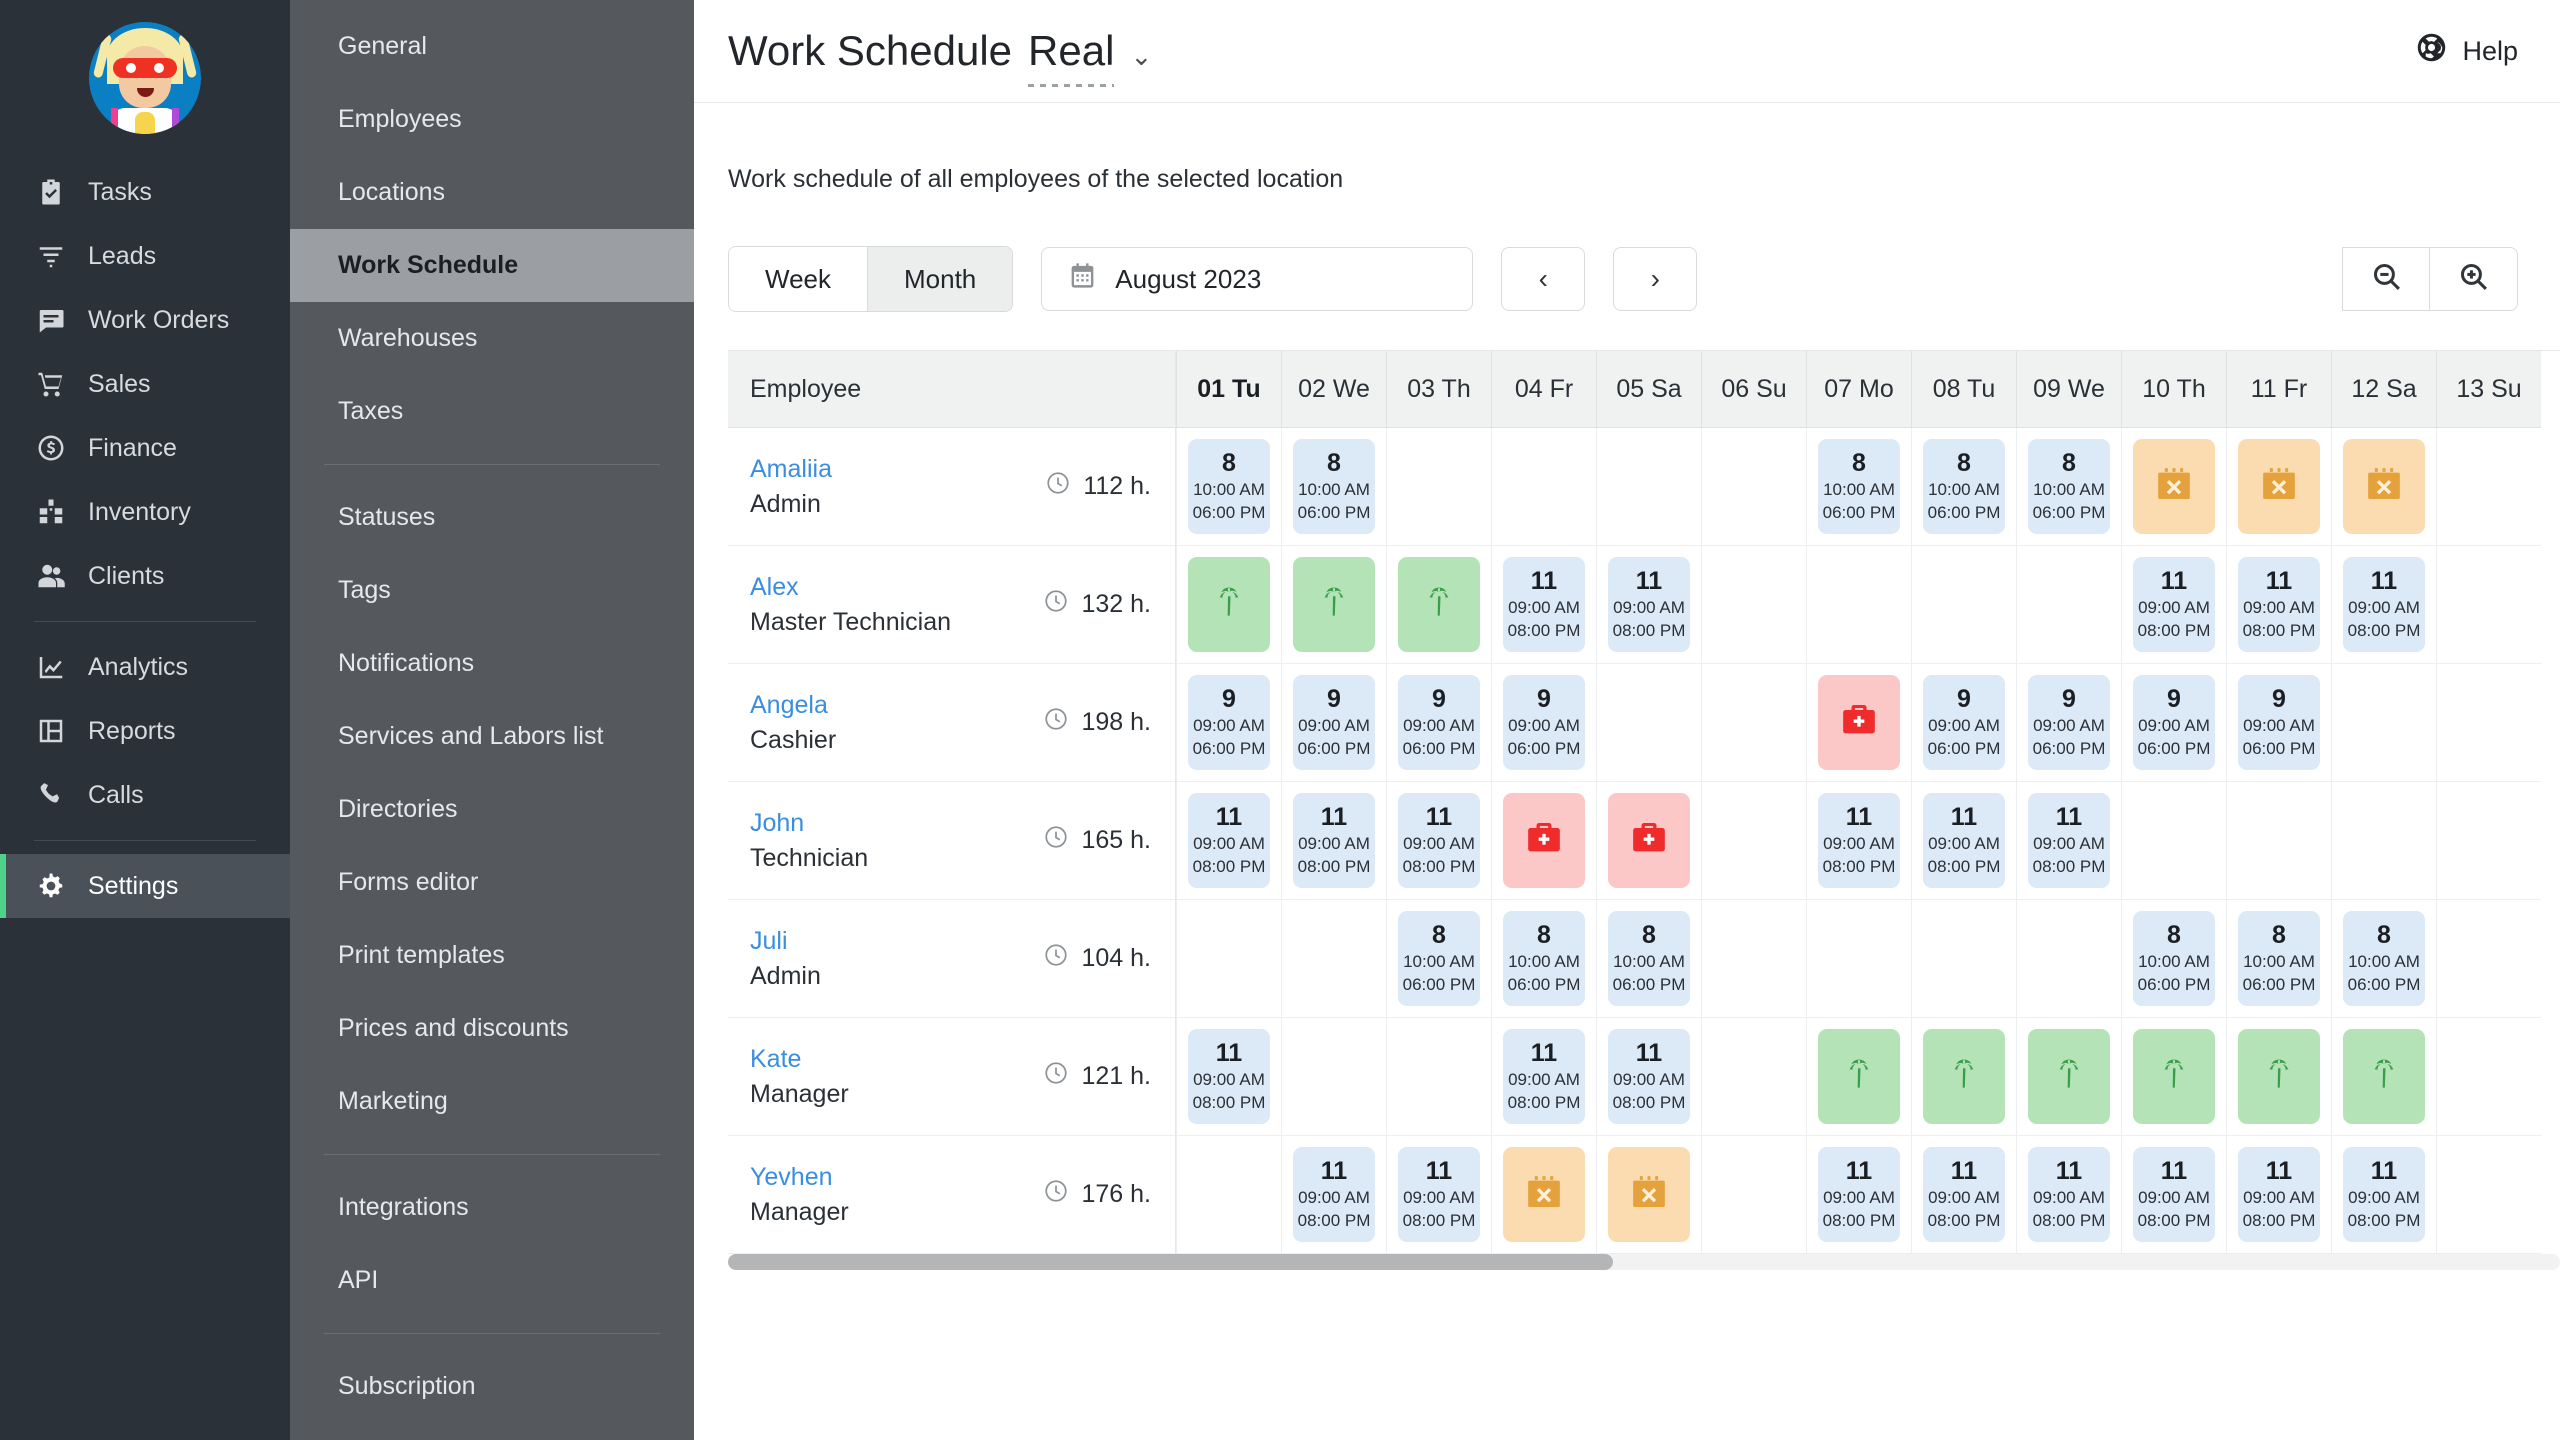 This screenshot has height=1440, width=2560. Describe the element at coordinates (1655, 279) in the screenshot. I see `next-period-button: ›` at that location.